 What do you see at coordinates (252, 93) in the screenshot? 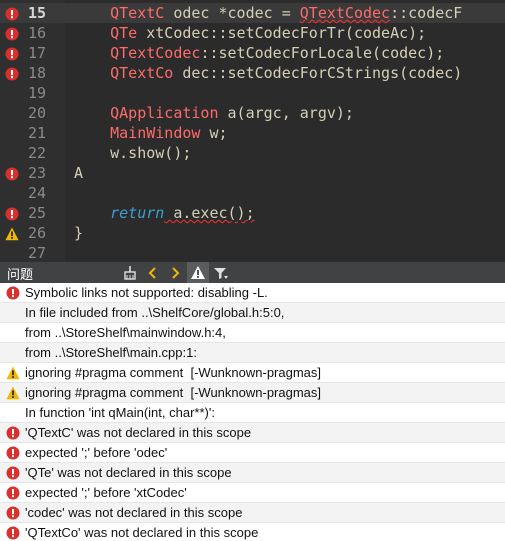
I see `code-line: 19` at bounding box center [252, 93].